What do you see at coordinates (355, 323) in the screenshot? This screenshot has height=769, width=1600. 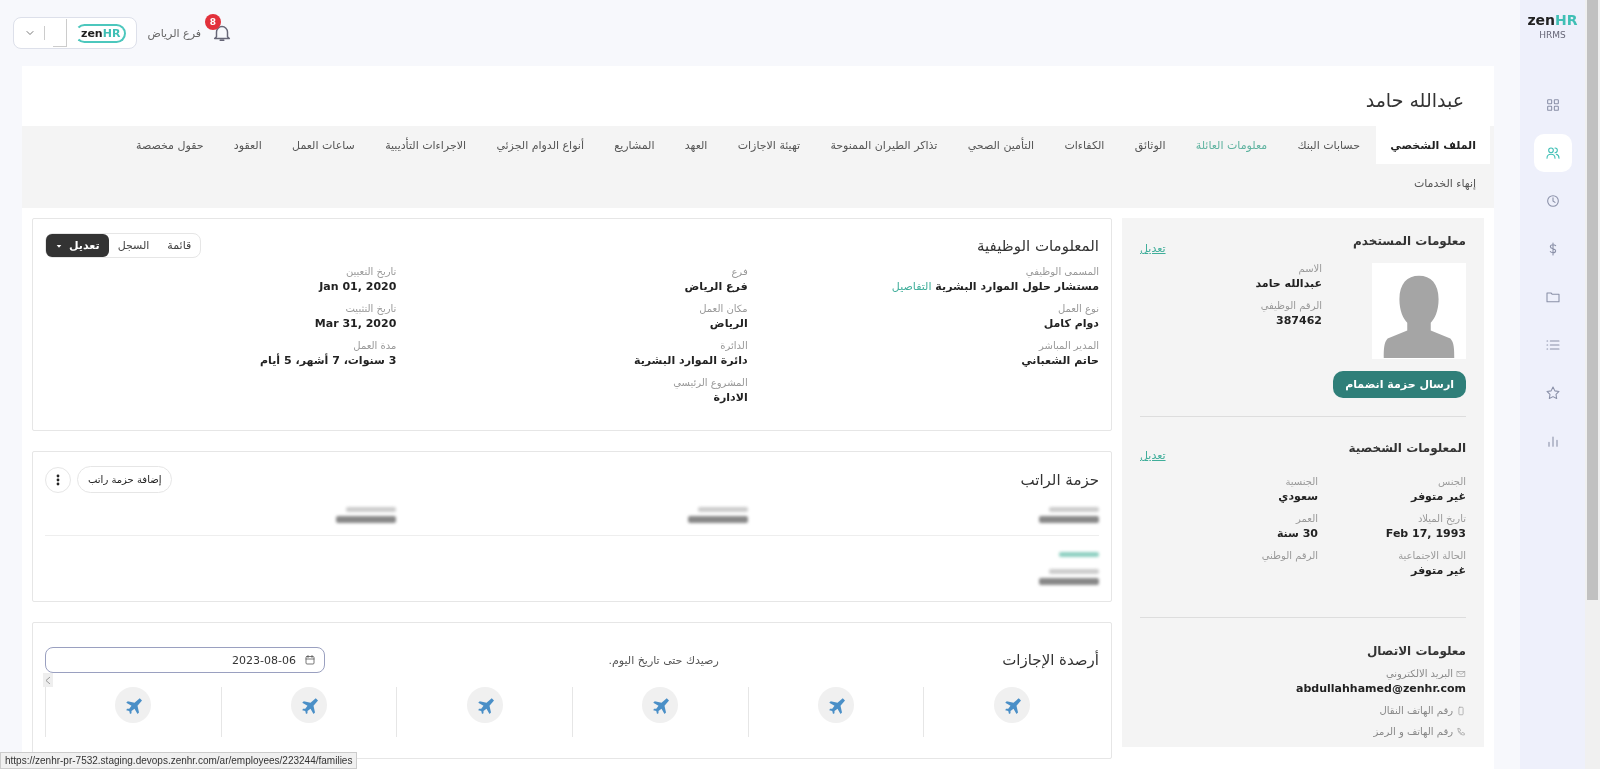 I see `field-value: Mar 31, 2020` at bounding box center [355, 323].